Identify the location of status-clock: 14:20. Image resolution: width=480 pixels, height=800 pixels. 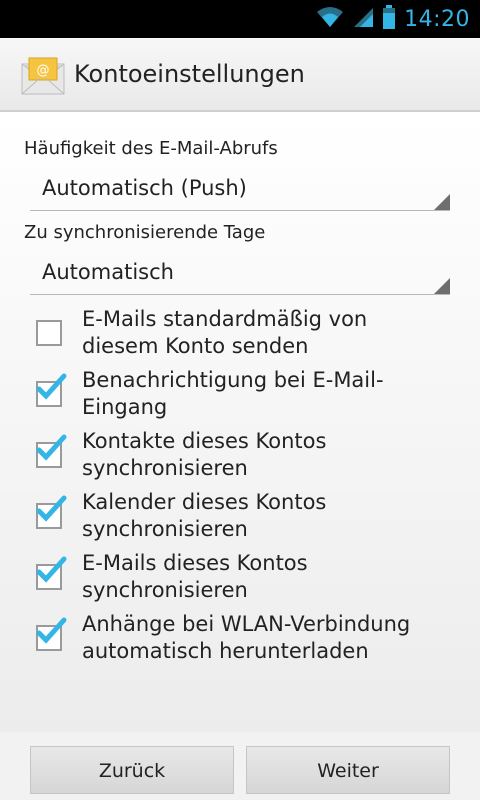
(437, 19).